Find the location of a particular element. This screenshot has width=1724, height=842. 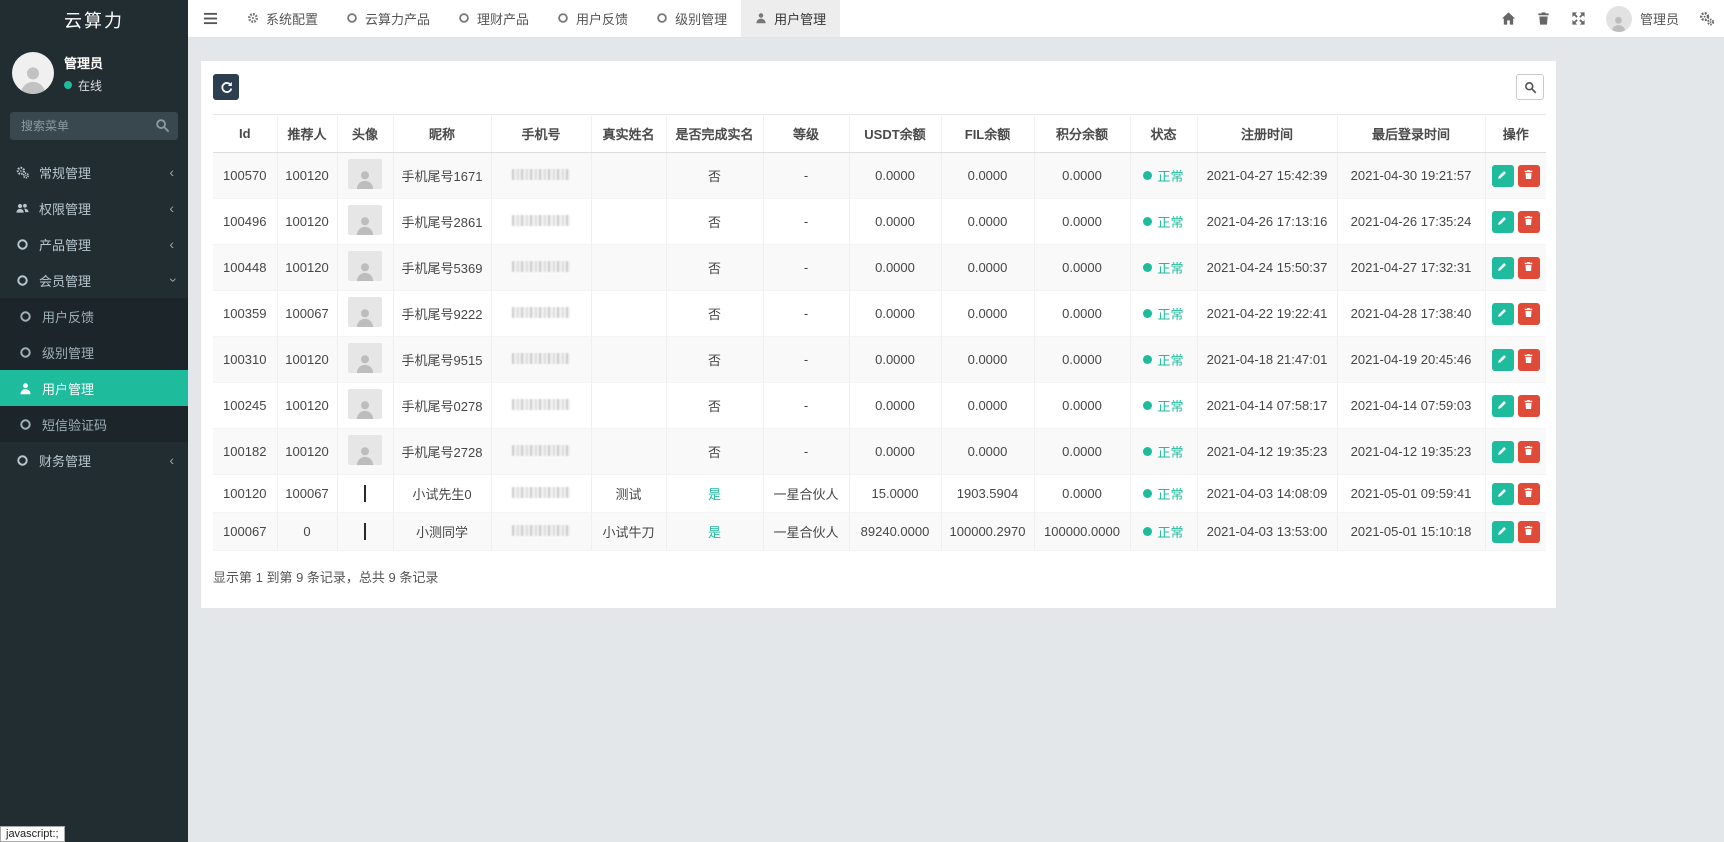

cell-avatar is located at coordinates (365, 221).